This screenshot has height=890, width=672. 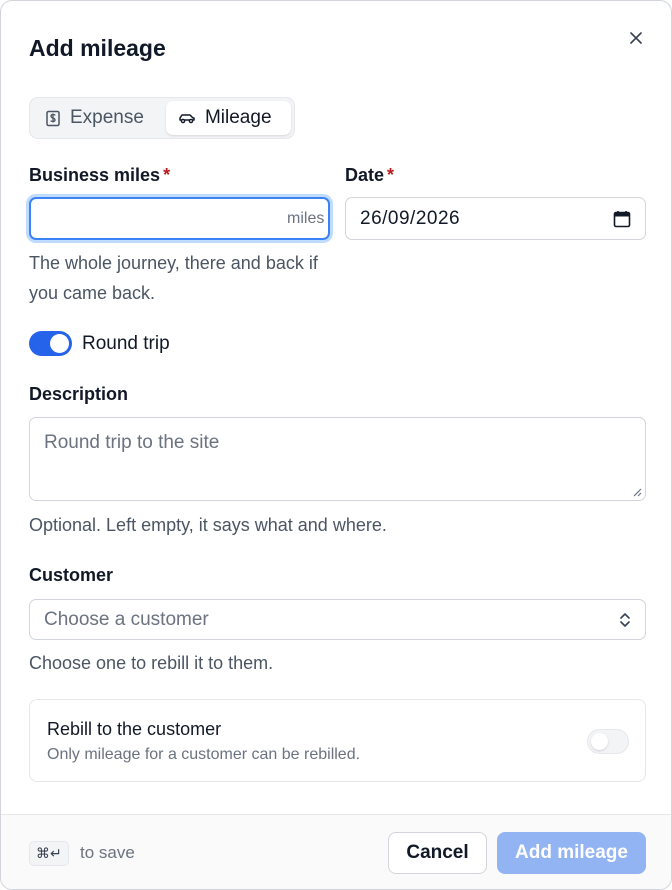 I want to click on close-icon, so click(x=636, y=38).